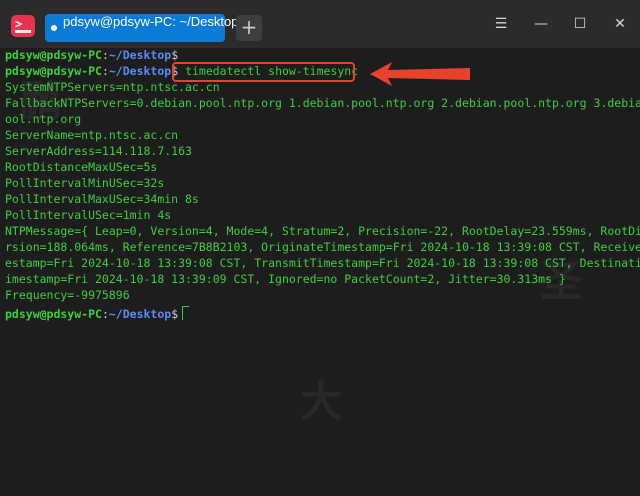 Image resolution: width=640 pixels, height=496 pixels. What do you see at coordinates (102, 199) in the screenshot?
I see `output-line: PollIntervalMaxUSec=34min 8s` at bounding box center [102, 199].